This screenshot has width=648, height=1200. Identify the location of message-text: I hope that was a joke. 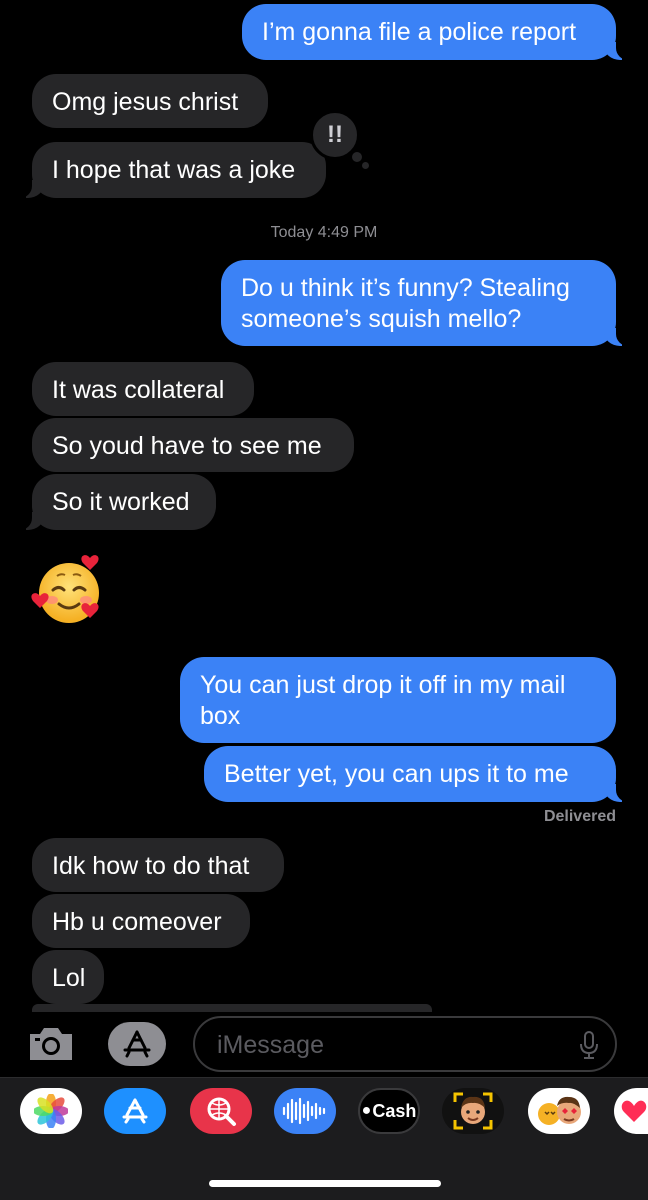
(174, 170).